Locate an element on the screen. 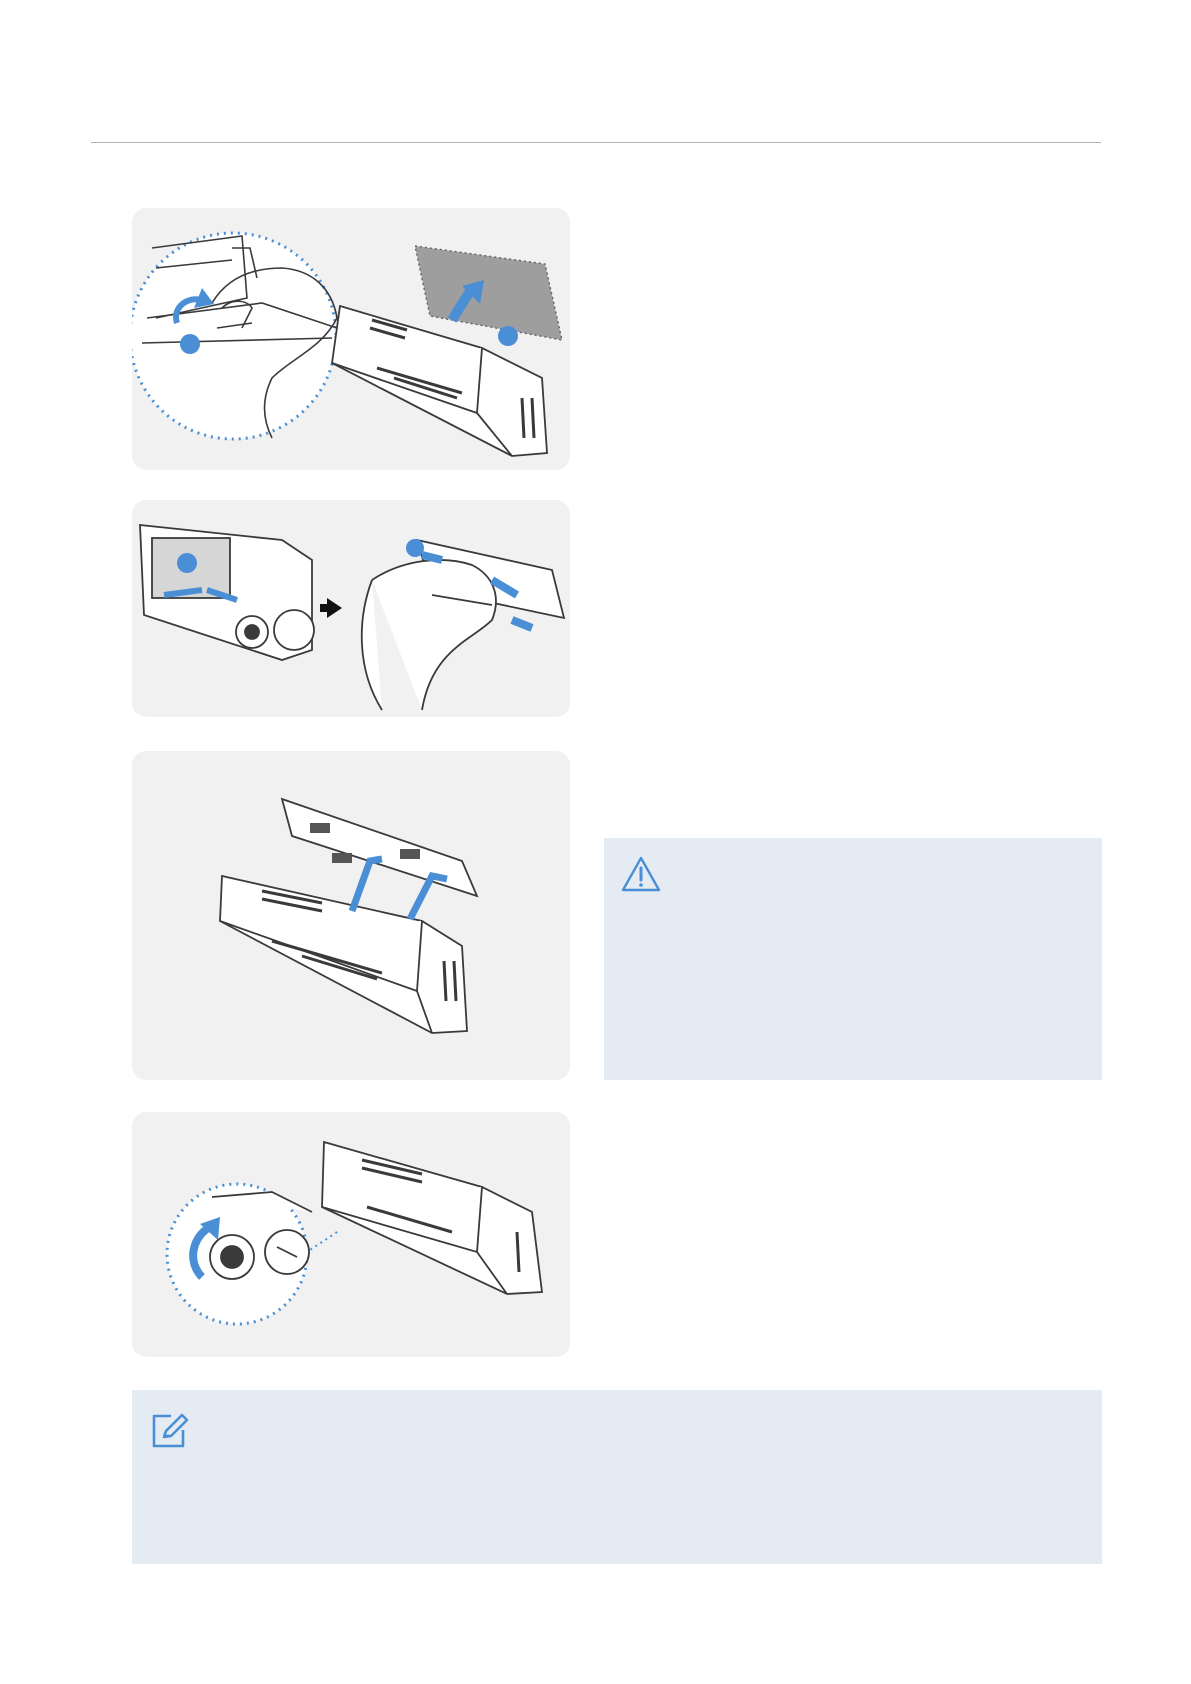 This screenshot has width=1191, height=1684. note-pencil-icon is located at coordinates (170, 1430).